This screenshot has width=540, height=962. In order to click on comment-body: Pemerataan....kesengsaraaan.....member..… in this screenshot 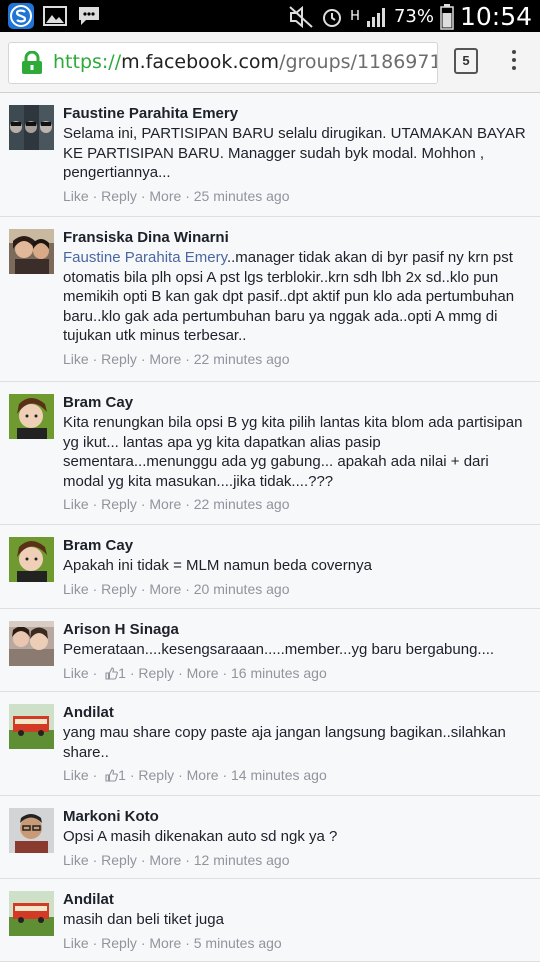, I will do `click(279, 649)`.